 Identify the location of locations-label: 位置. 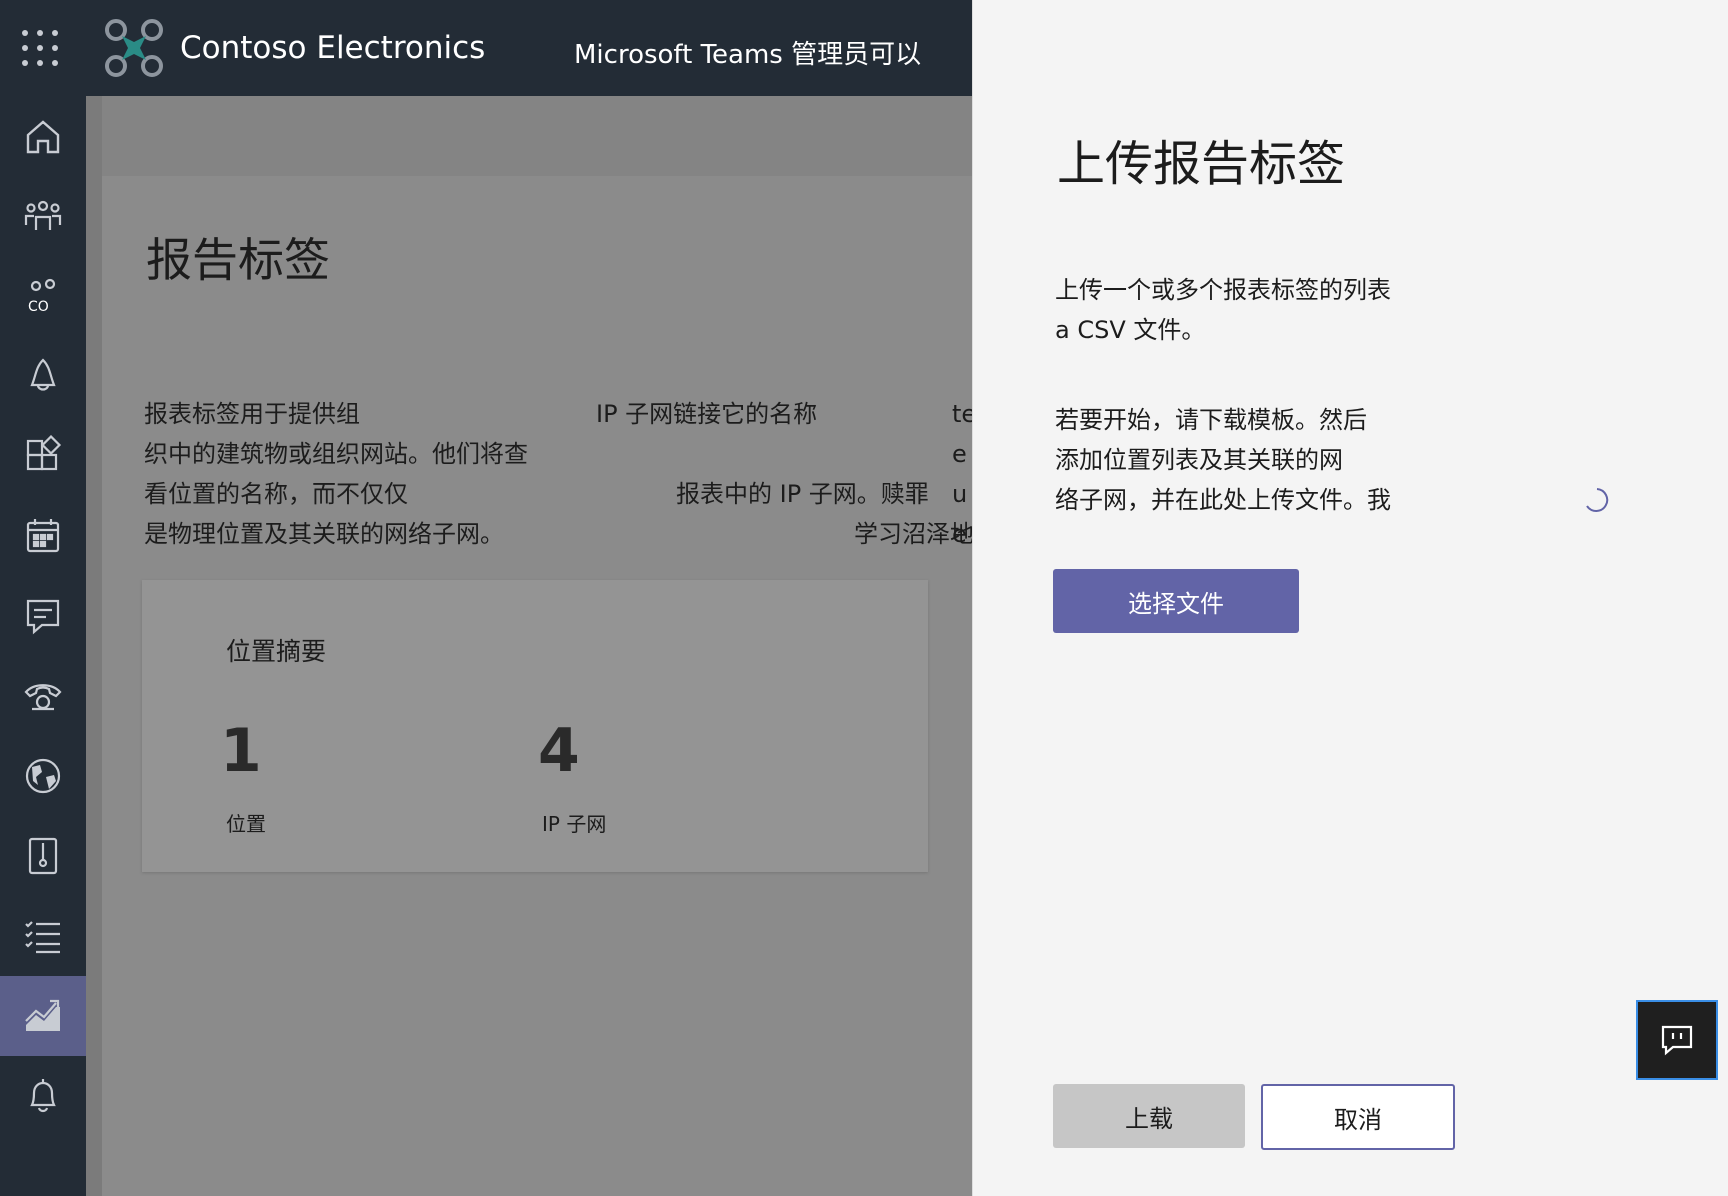
(246, 824).